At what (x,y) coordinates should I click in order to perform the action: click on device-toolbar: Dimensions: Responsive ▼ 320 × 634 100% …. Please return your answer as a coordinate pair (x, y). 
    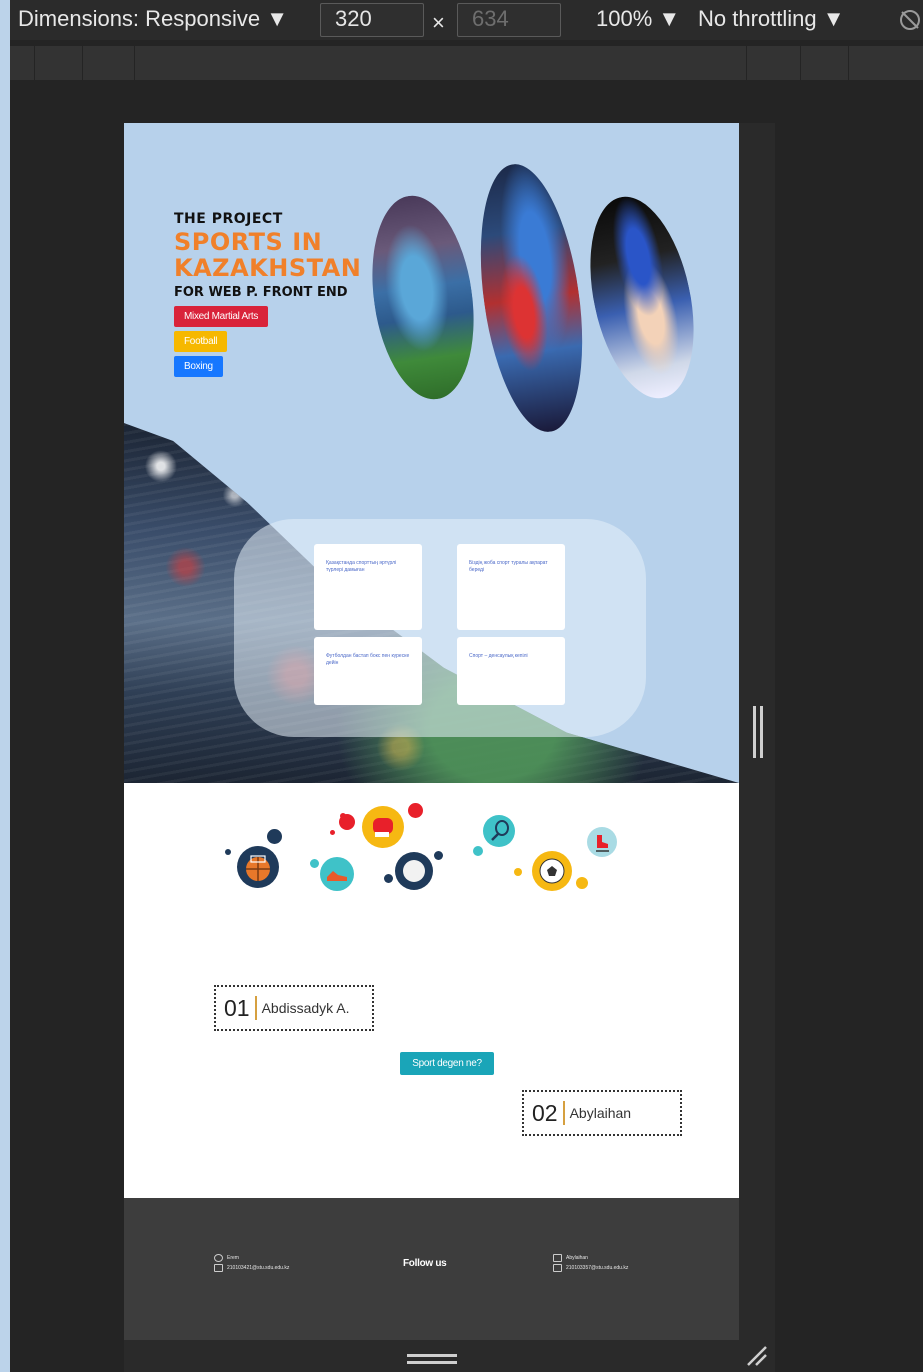
    Looking at the image, I should click on (466, 20).